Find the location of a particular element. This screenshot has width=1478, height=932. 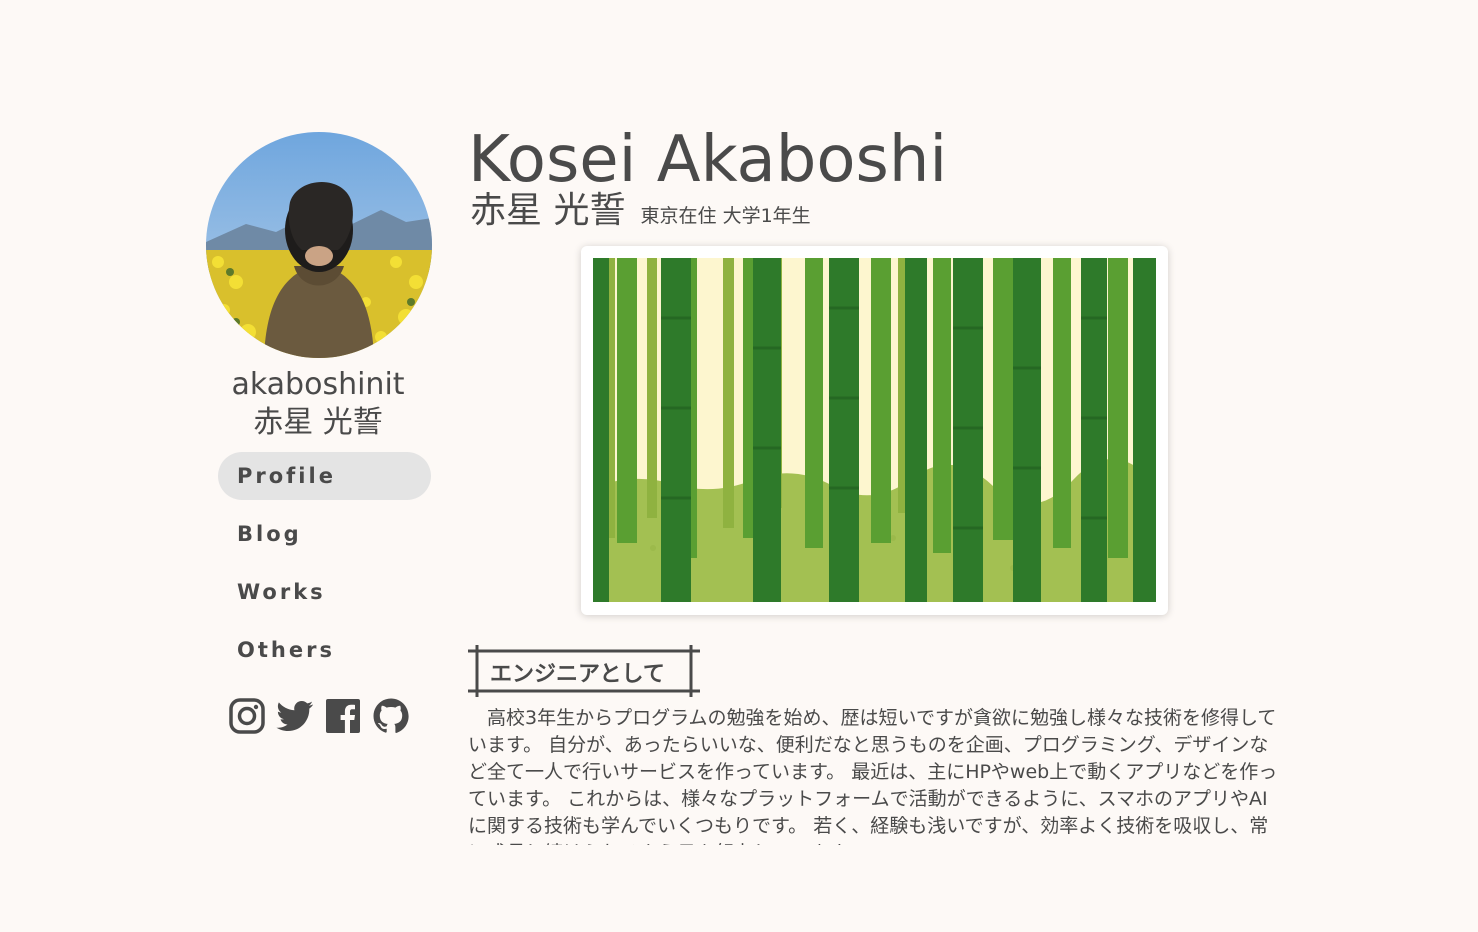

sidebar-nav: Profile Blog Works Others is located at coordinates (324, 568).